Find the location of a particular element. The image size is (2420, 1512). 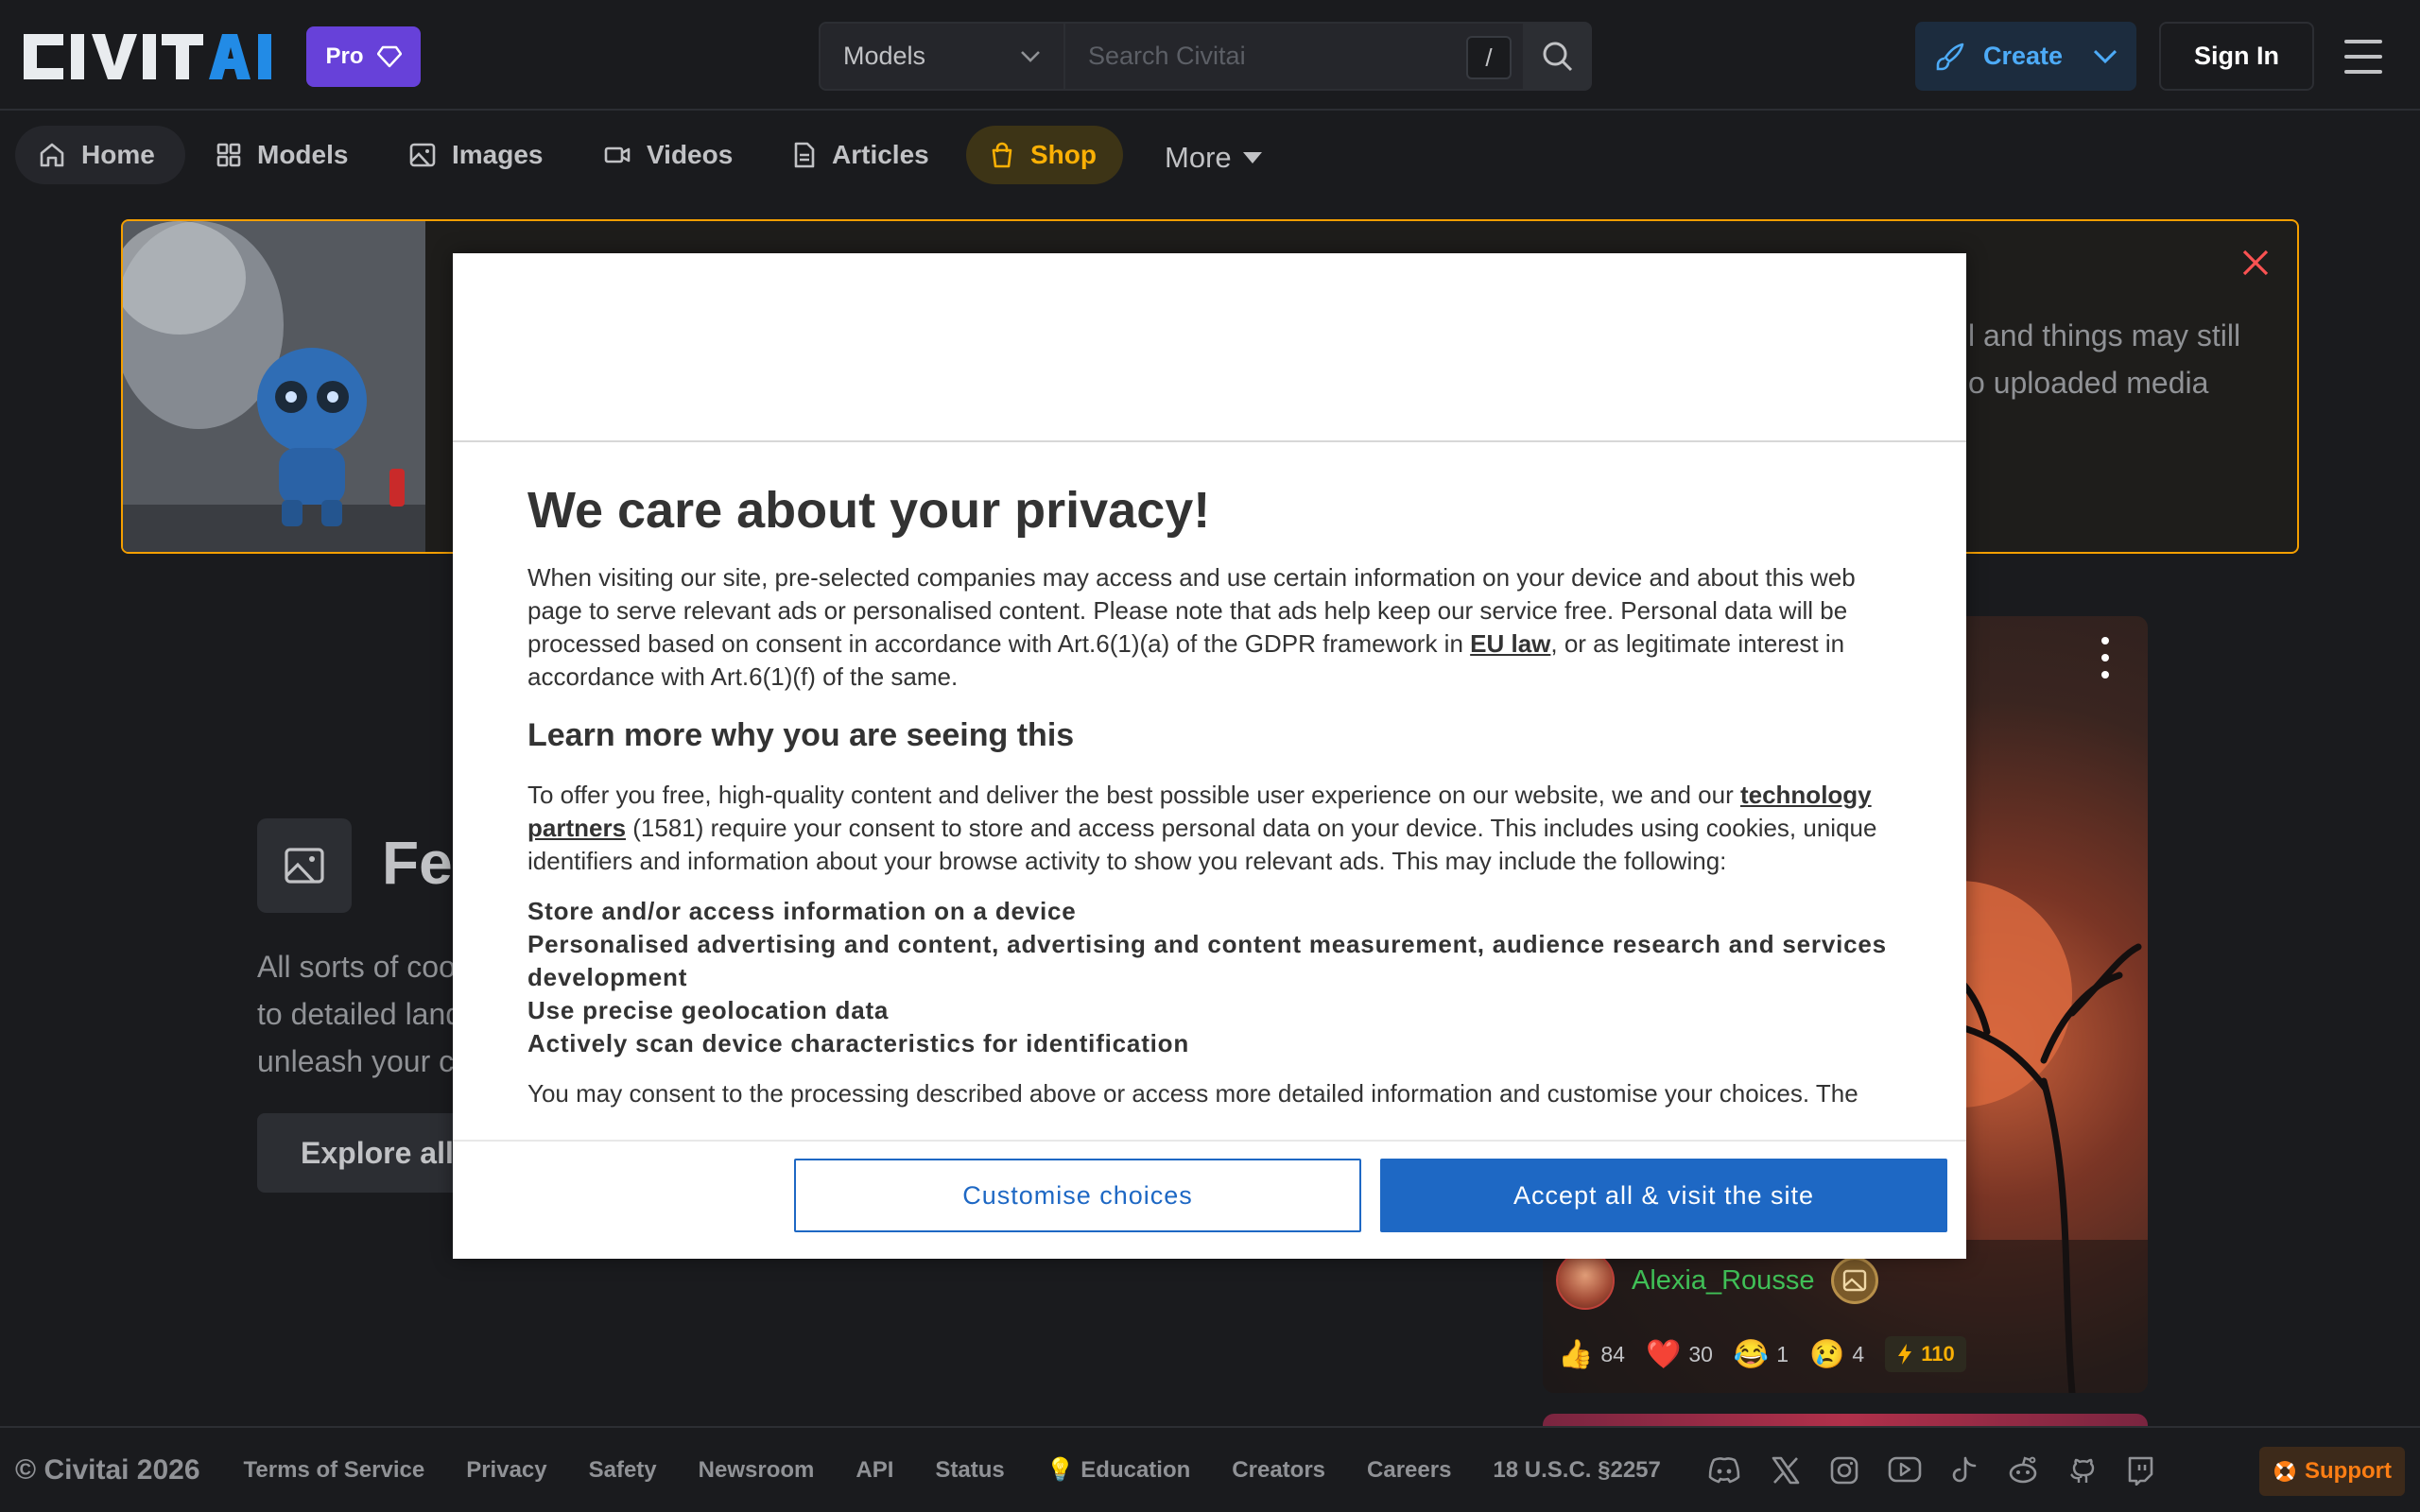

nav-more: More is located at coordinates (1213, 158).